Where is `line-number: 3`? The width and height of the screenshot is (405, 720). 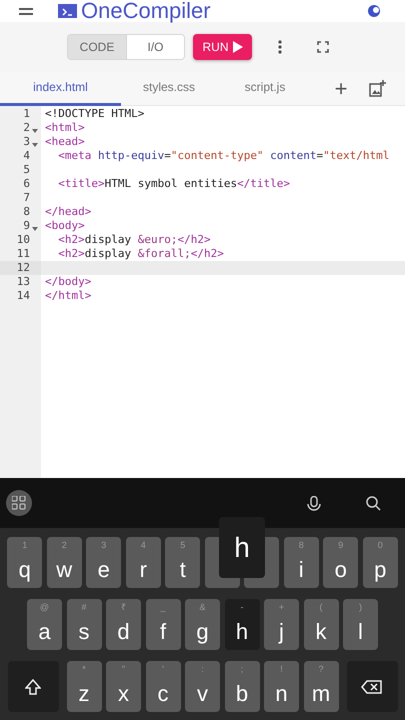 line-number: 3 is located at coordinates (26, 142).